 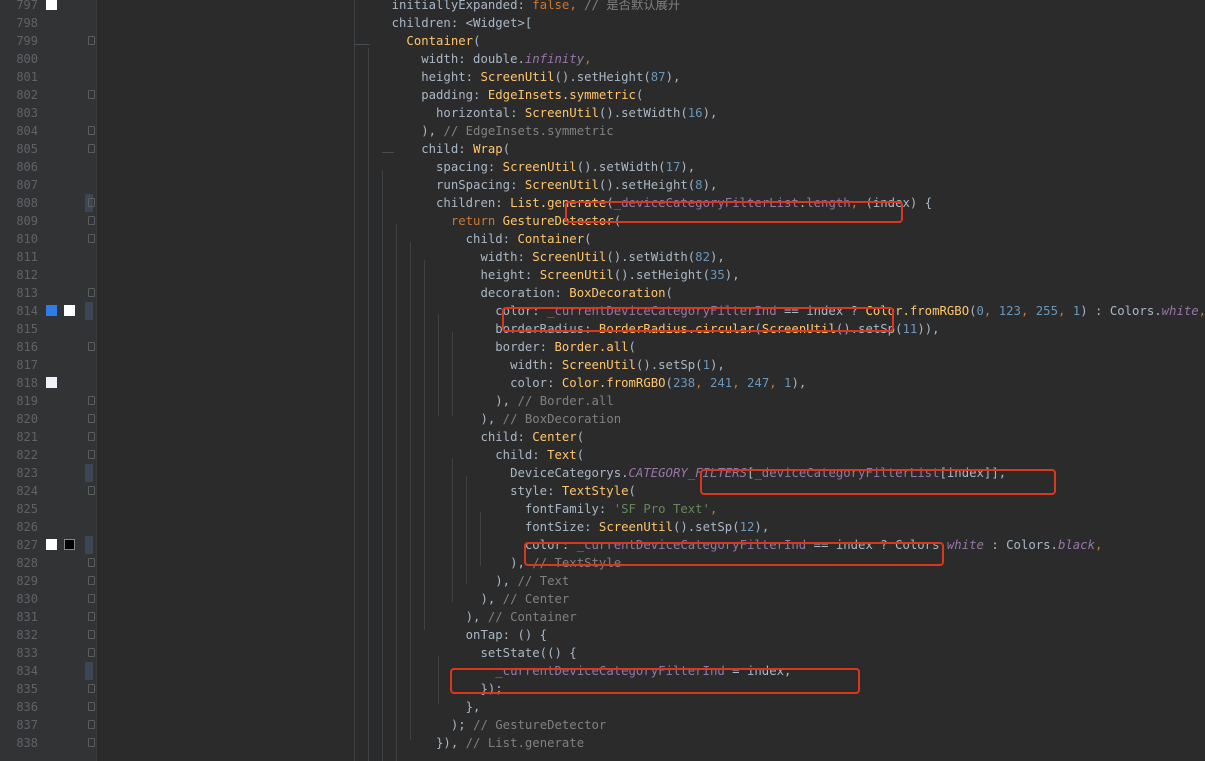 What do you see at coordinates (48, 77) in the screenshot?
I see `gutter-row: 801` at bounding box center [48, 77].